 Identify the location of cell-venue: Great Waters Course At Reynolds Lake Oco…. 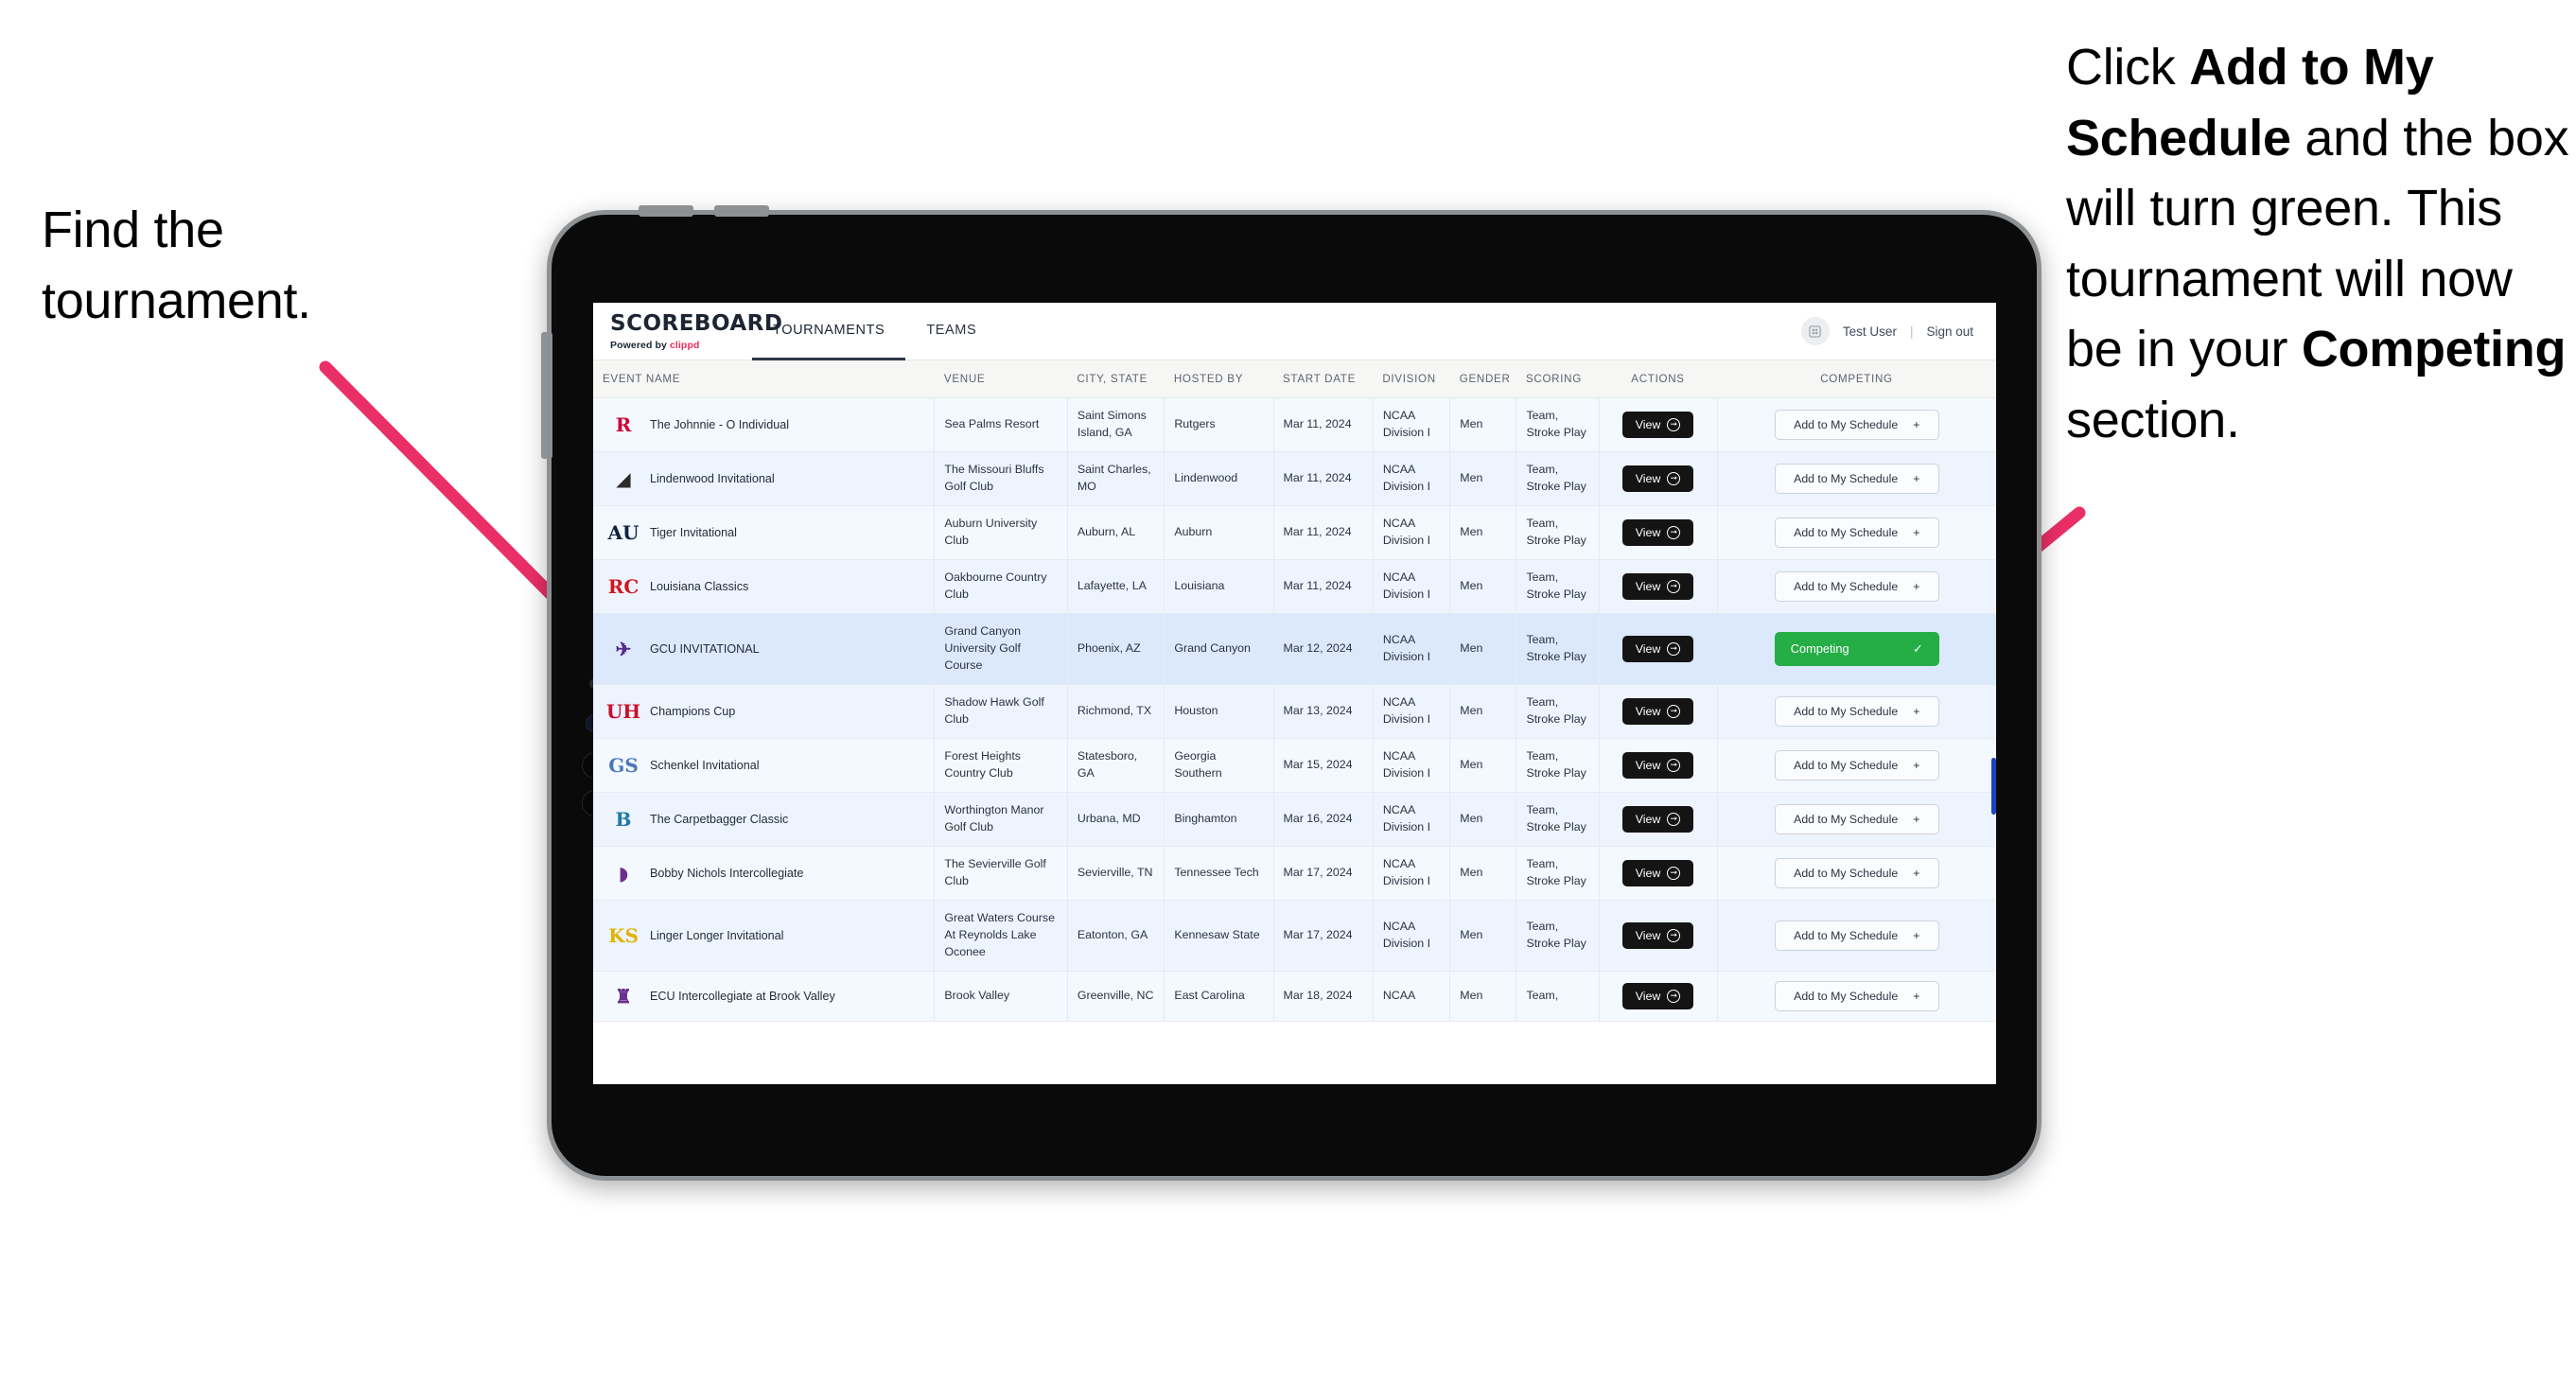
(1001, 936).